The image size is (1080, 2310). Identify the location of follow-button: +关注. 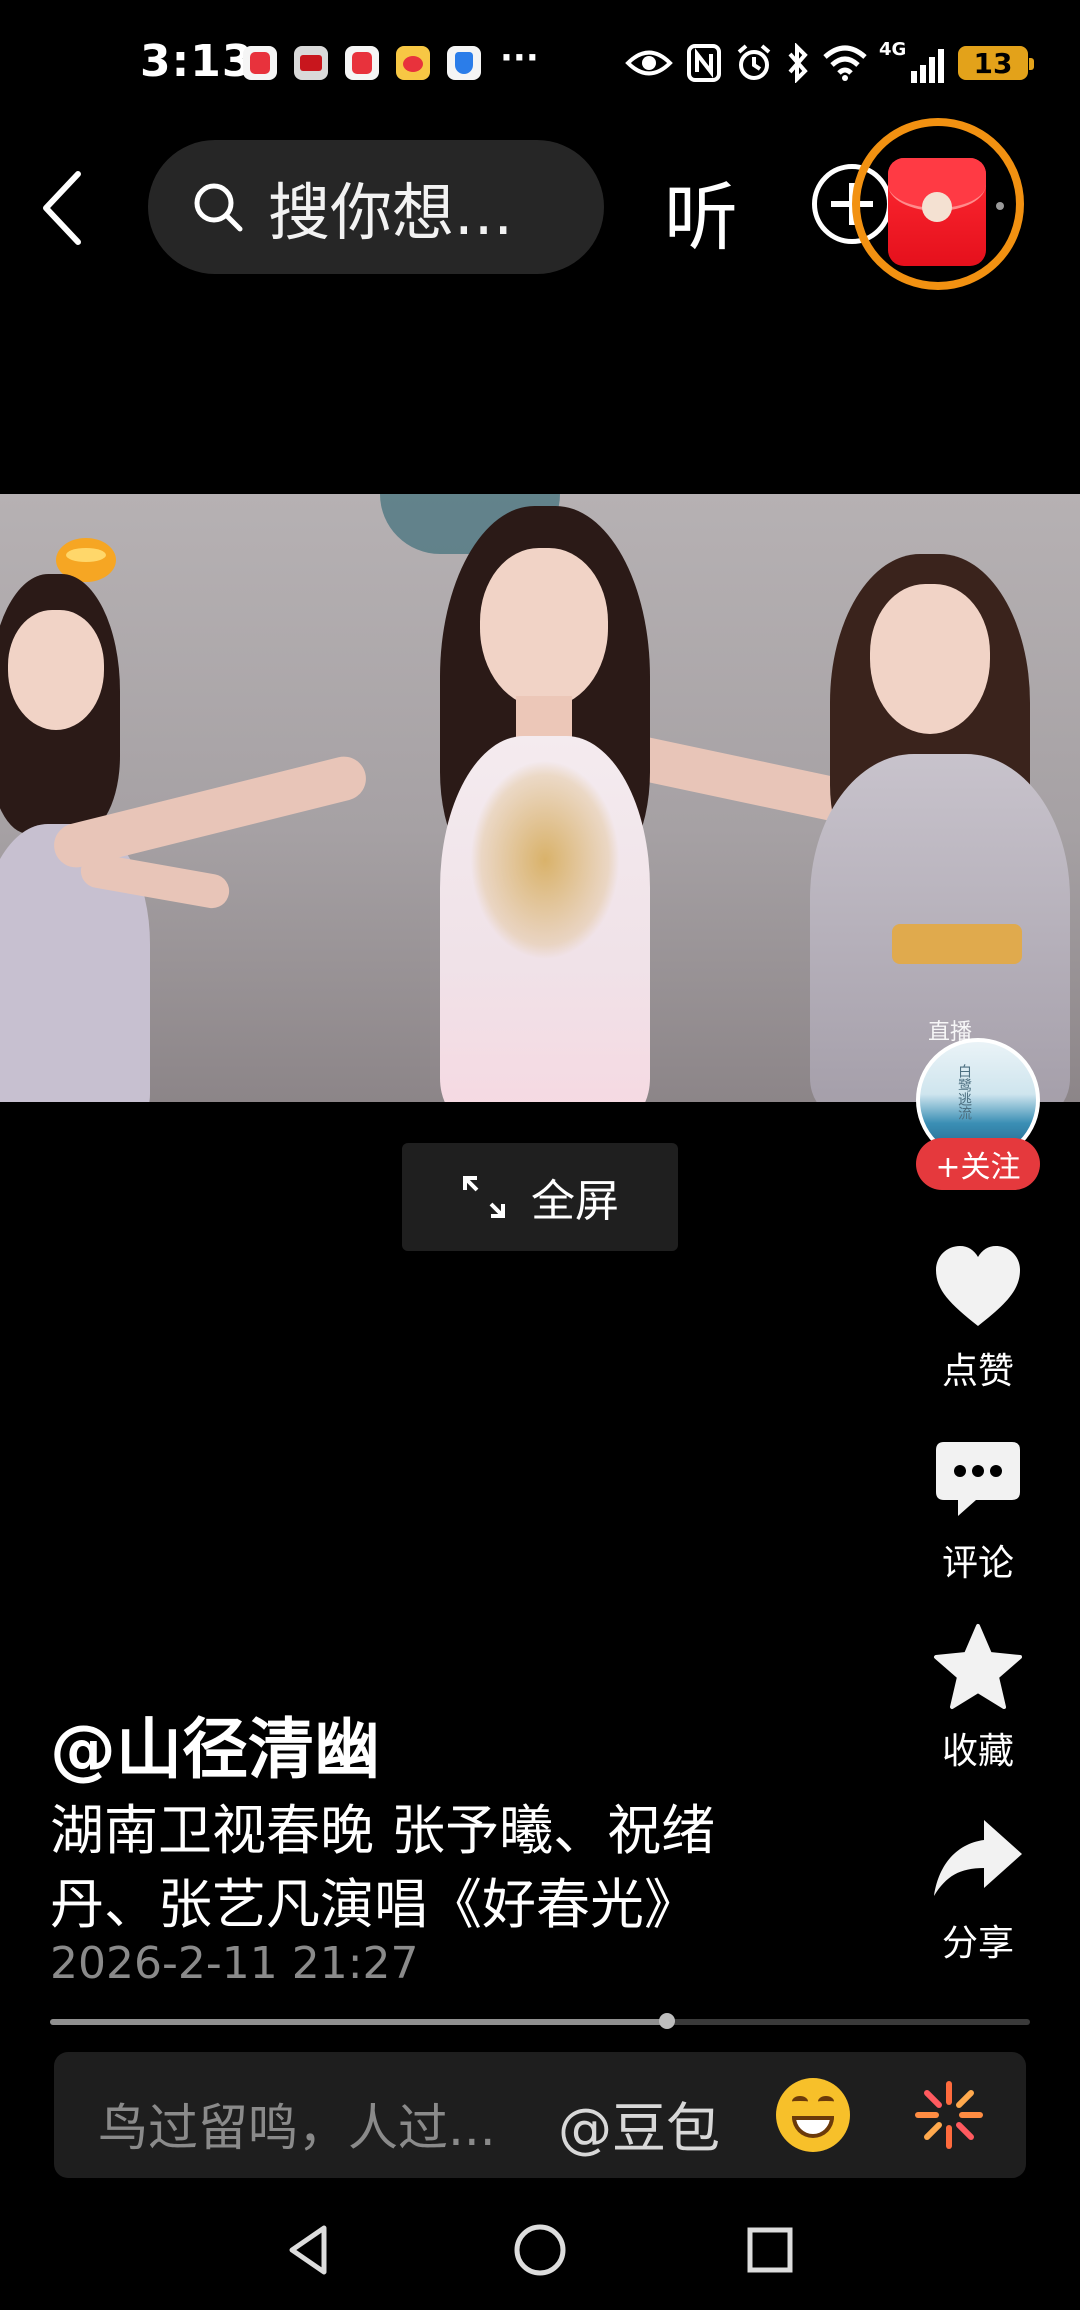
(978, 1164).